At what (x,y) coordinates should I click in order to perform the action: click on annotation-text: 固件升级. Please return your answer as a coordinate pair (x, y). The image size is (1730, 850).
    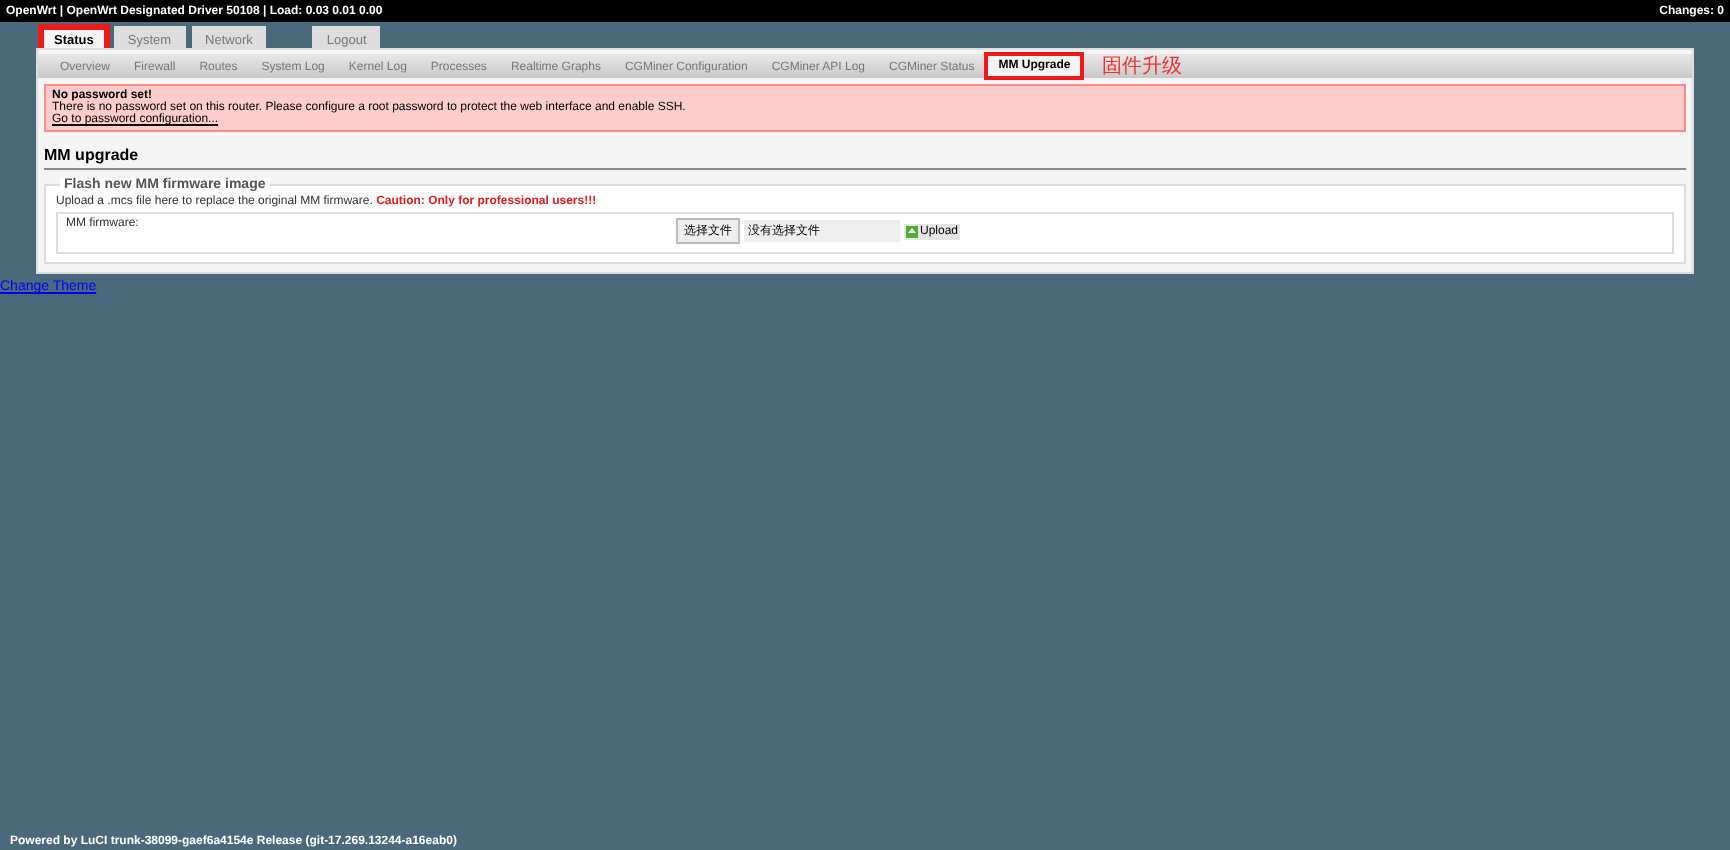
    Looking at the image, I should click on (1142, 68).